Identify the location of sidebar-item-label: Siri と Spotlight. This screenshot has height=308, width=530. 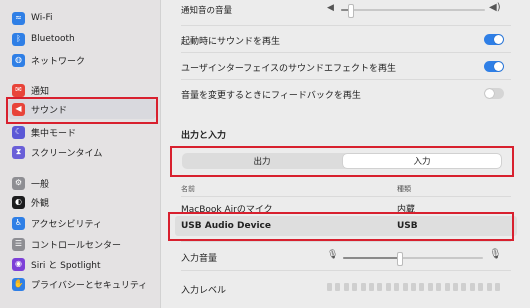
(66, 265).